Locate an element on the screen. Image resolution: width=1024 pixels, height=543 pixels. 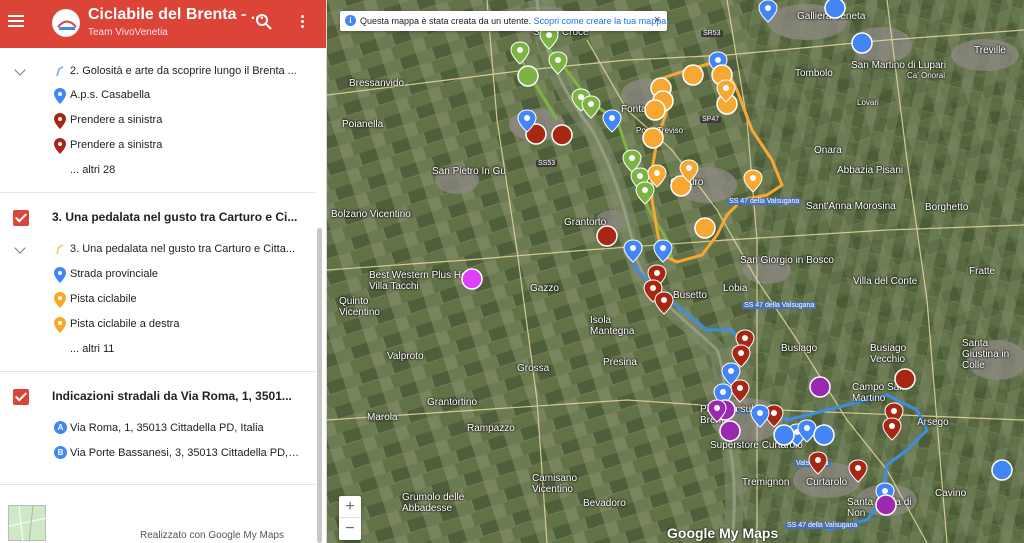
close-icon: × is located at coordinates (657, 20).